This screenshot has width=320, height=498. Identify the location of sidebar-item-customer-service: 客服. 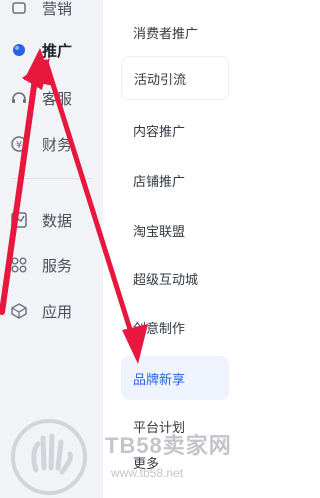
(51, 98).